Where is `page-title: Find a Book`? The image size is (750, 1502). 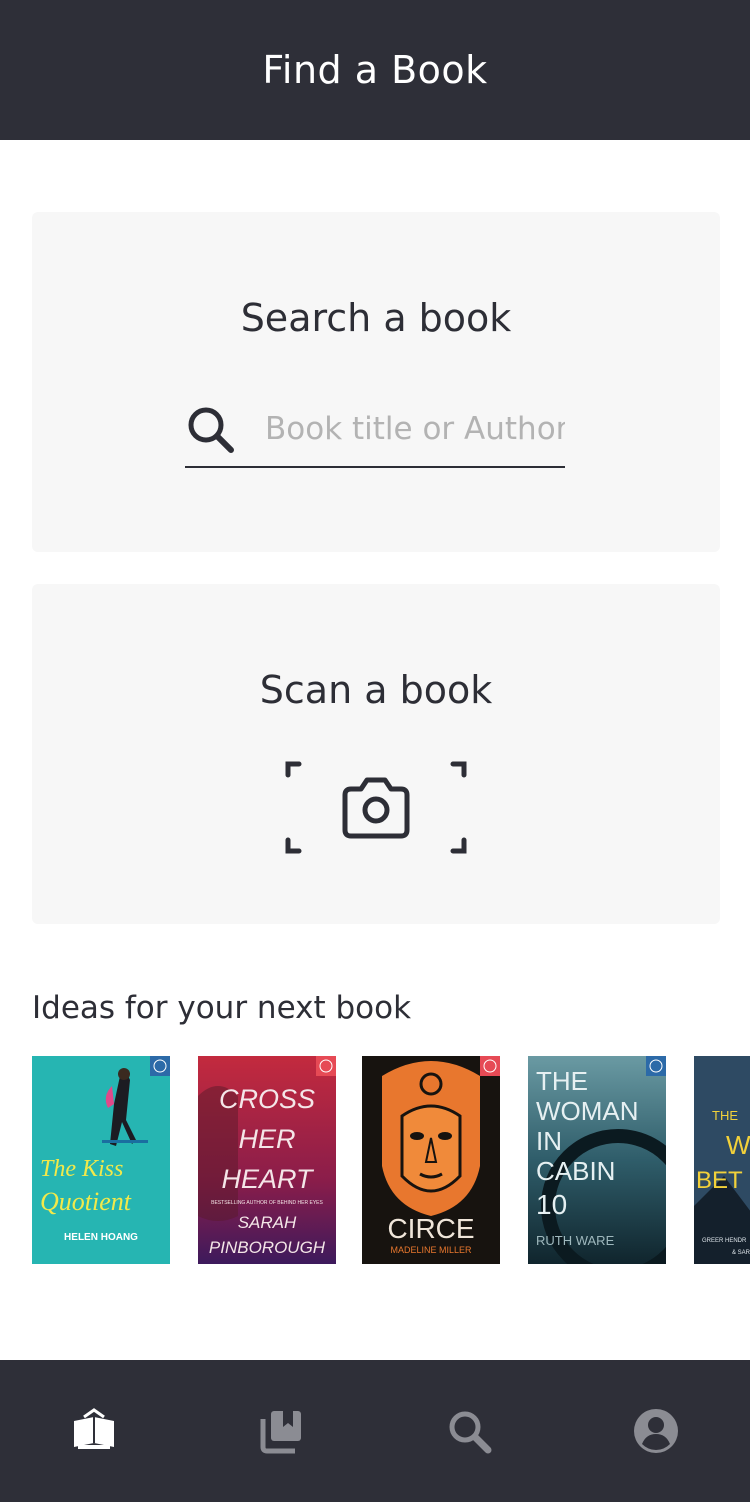
page-title: Find a Book is located at coordinates (375, 70).